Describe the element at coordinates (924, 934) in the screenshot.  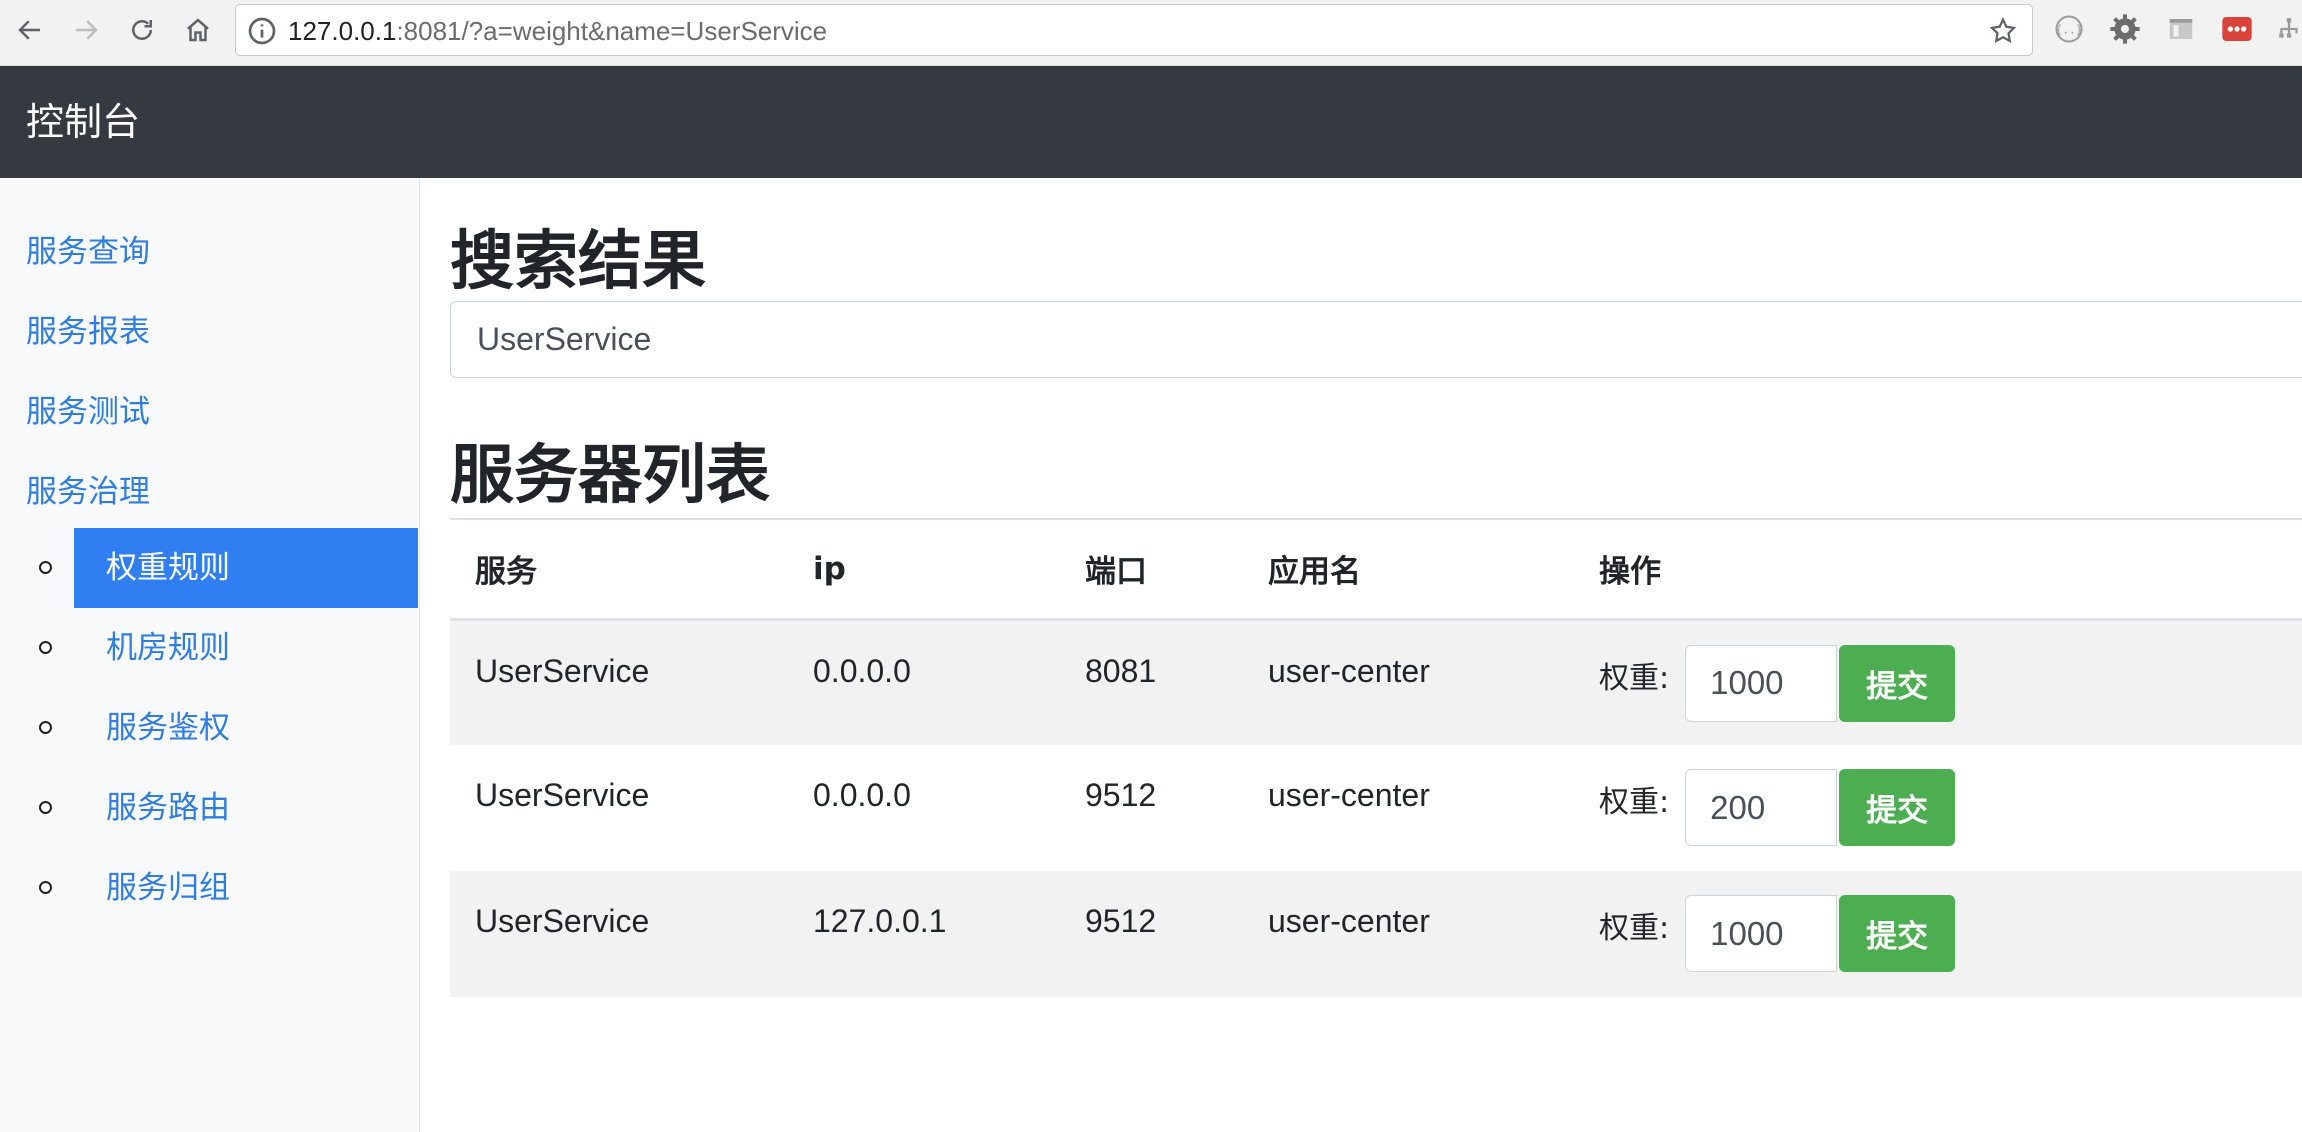
I see `cell-ip: 127.0.0.1` at that location.